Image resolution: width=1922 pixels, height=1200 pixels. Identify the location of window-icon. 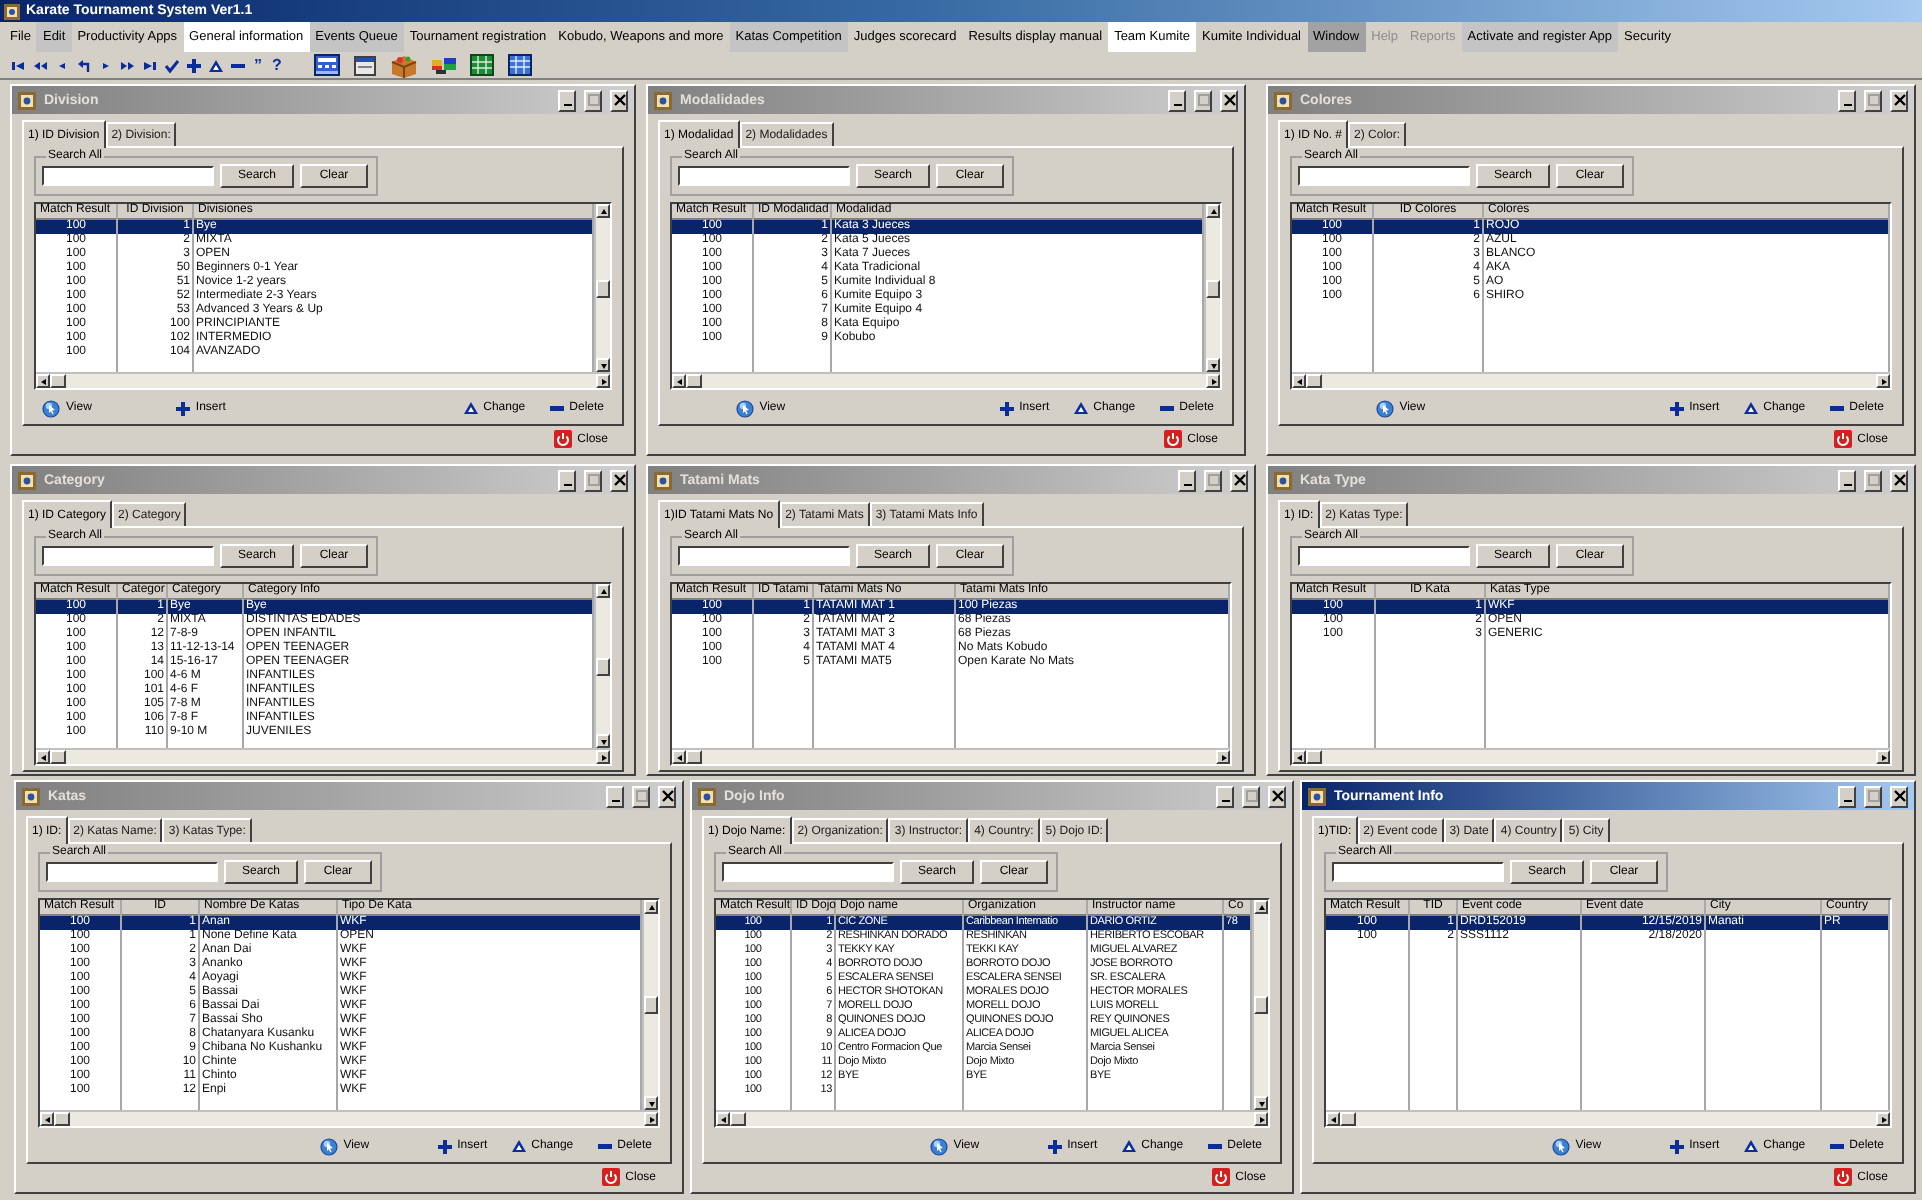
(364, 65).